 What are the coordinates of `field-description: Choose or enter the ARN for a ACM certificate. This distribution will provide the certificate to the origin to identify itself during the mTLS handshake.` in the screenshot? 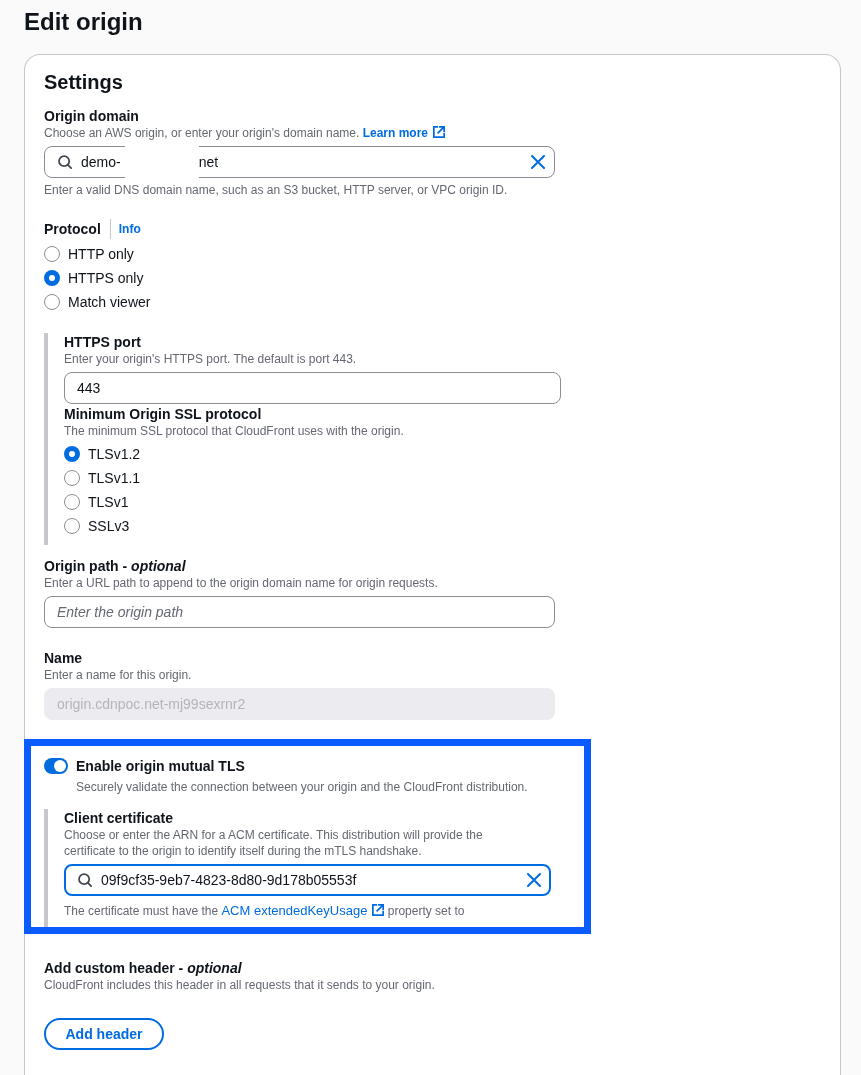 It's located at (274, 843).